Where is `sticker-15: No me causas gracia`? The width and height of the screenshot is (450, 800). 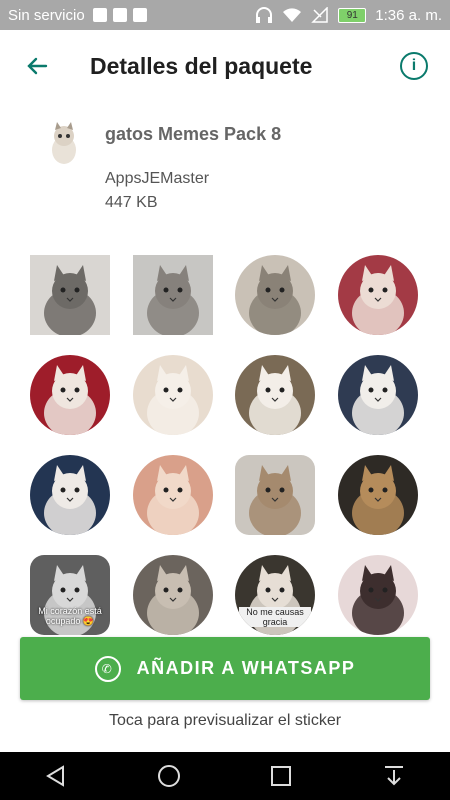 sticker-15: No me causas gracia is located at coordinates (275, 595).